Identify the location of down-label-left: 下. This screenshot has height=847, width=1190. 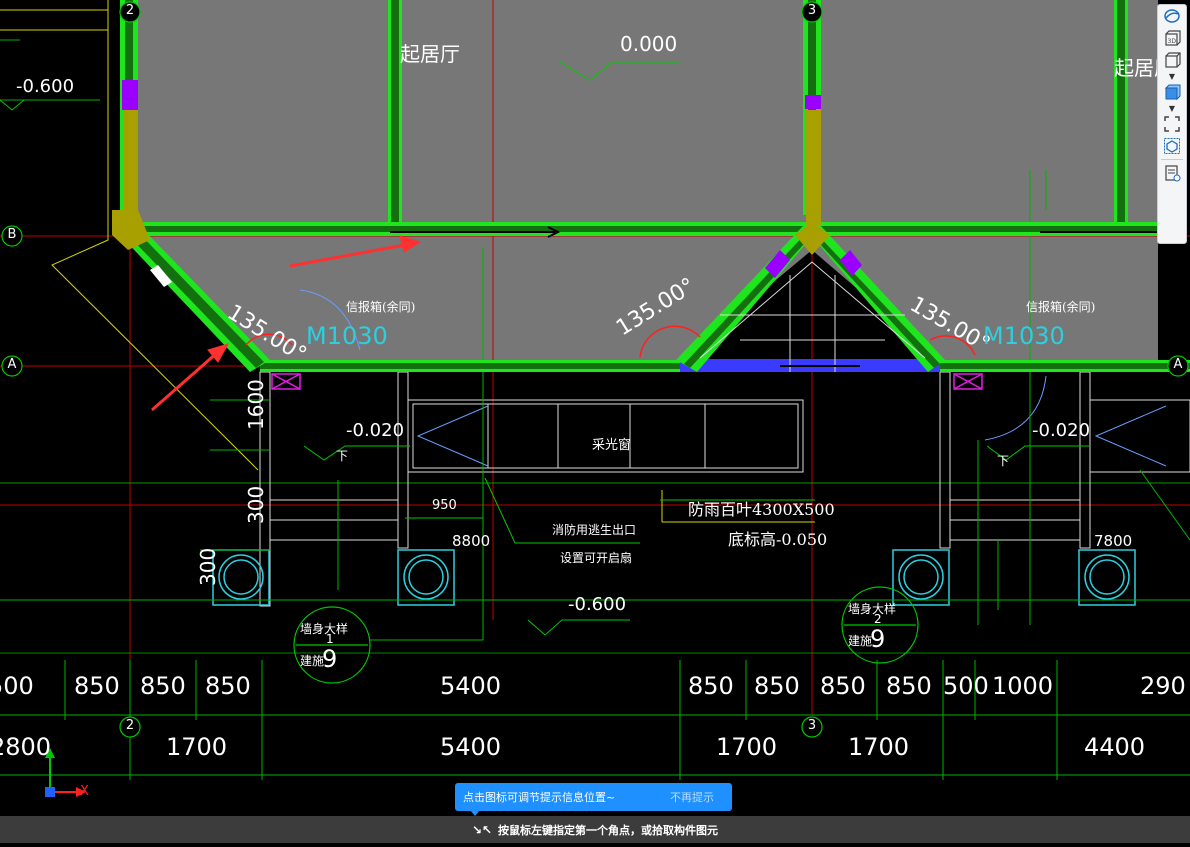
(342, 456).